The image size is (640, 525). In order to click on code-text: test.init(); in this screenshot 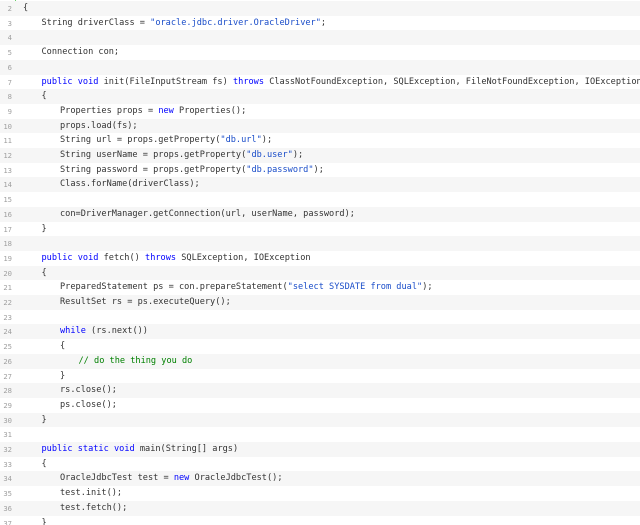, I will do `click(91, 493)`.